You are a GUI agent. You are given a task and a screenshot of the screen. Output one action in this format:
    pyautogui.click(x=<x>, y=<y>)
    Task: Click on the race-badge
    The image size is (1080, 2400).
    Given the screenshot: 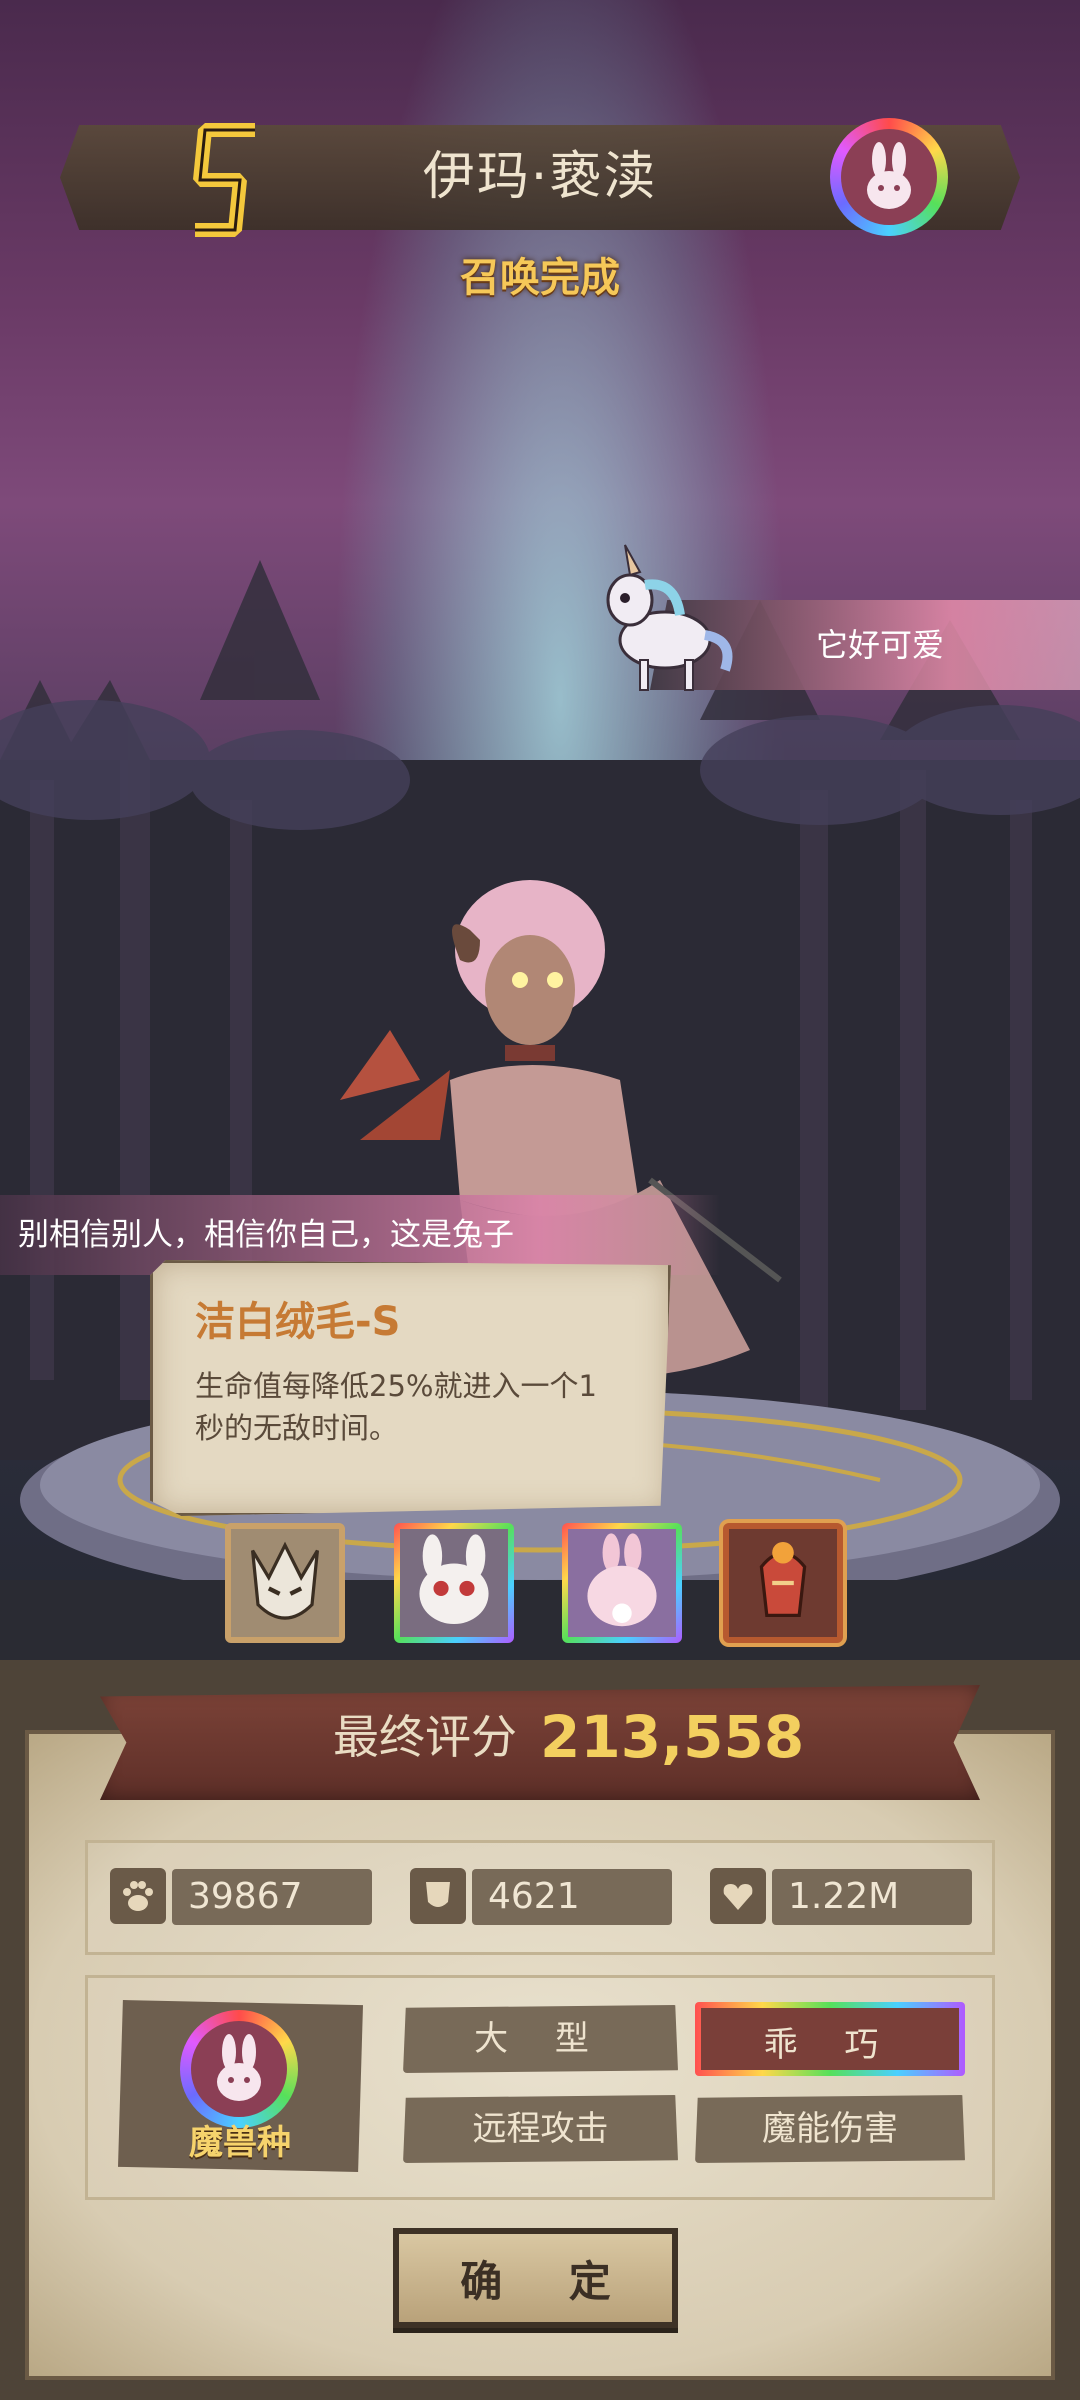 What is the action you would take?
    pyautogui.click(x=889, y=177)
    